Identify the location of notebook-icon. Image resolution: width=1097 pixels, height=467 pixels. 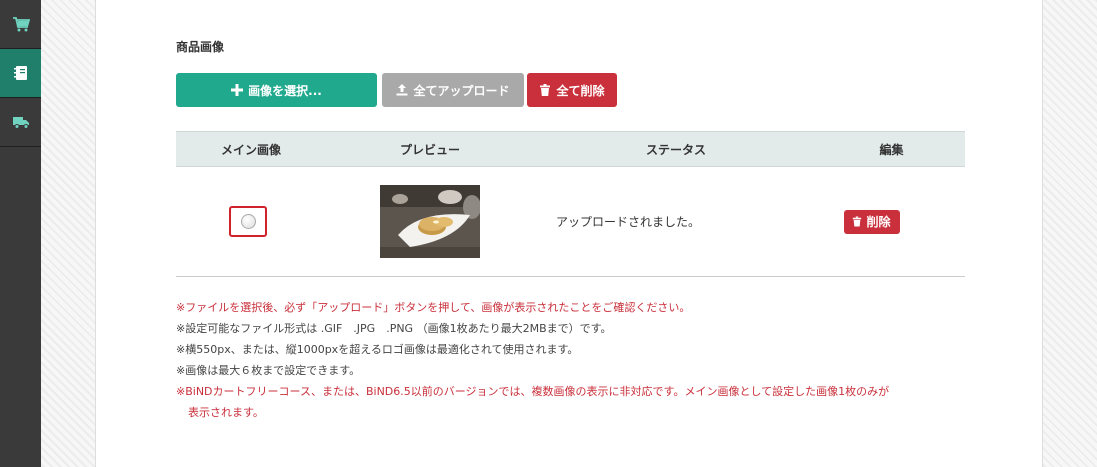
(20, 73).